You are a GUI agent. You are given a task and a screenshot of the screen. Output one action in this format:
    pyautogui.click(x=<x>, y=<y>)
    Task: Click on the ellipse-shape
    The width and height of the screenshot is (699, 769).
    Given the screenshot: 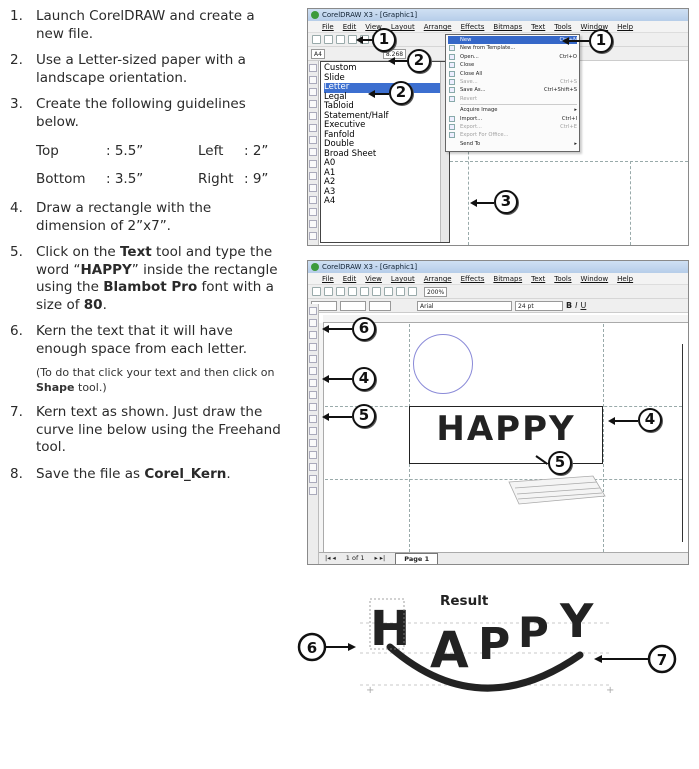 What is the action you would take?
    pyautogui.click(x=443, y=364)
    